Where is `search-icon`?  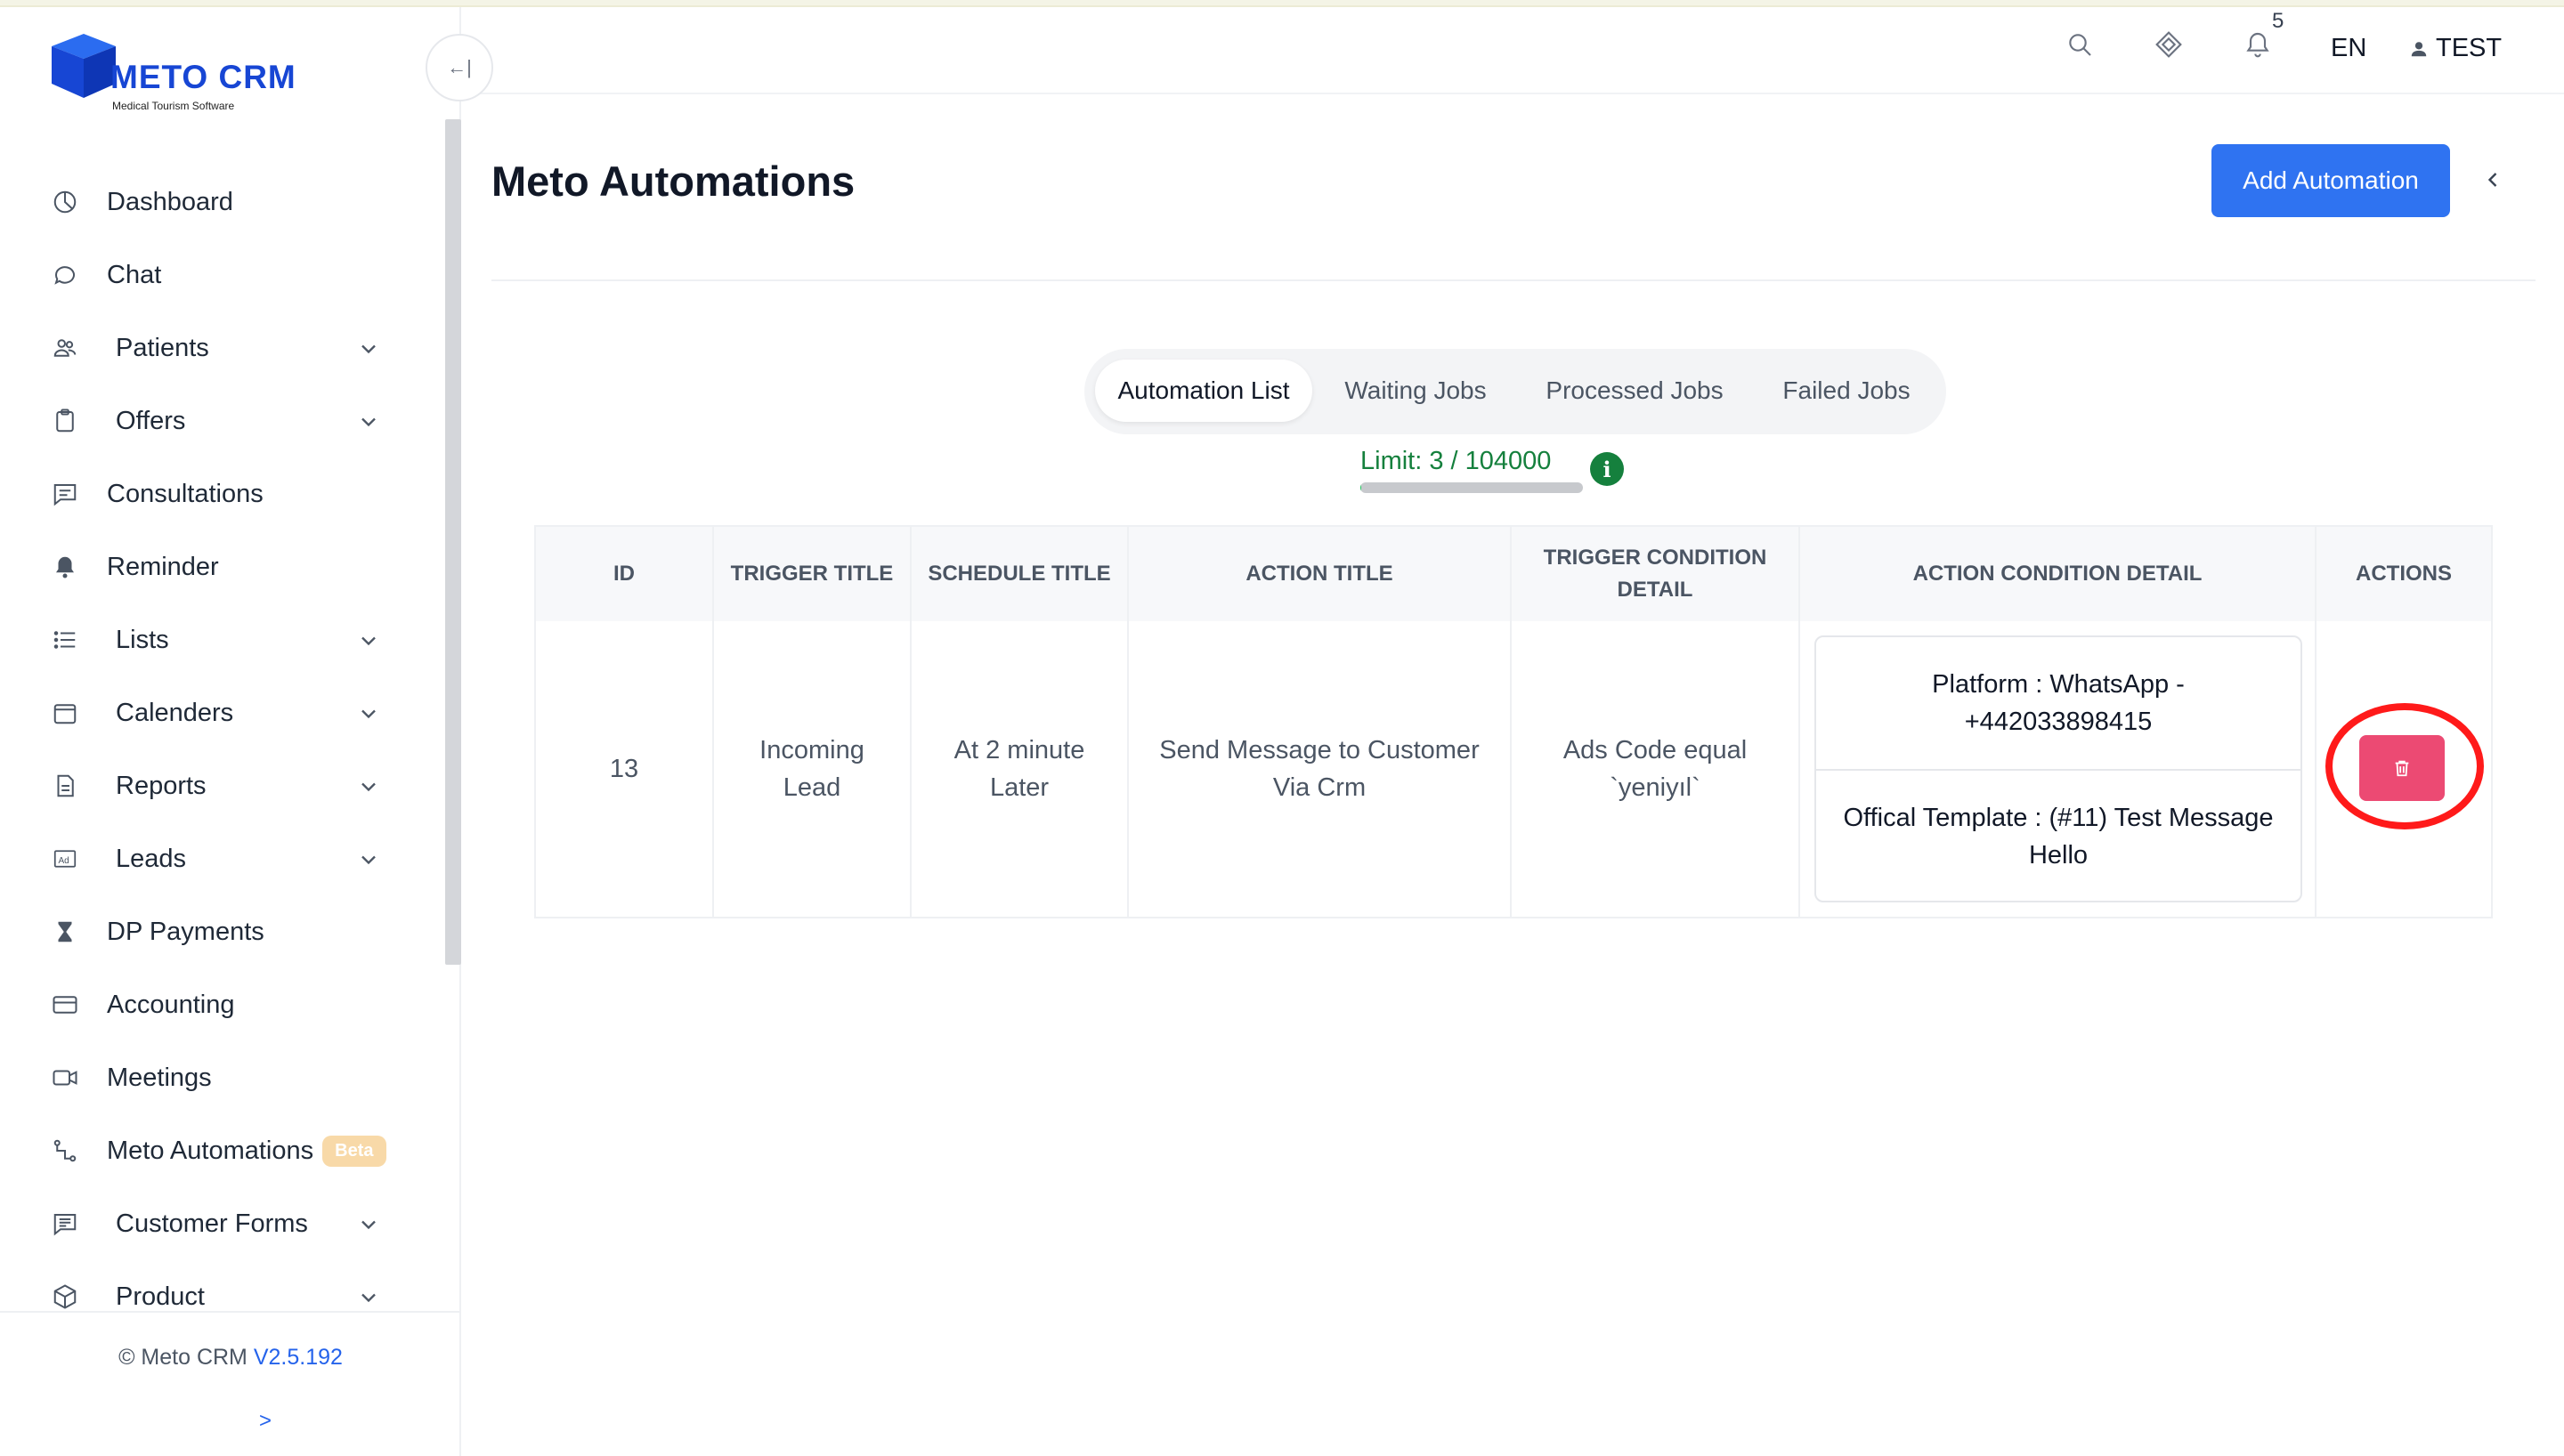
search-icon is located at coordinates (2079, 44).